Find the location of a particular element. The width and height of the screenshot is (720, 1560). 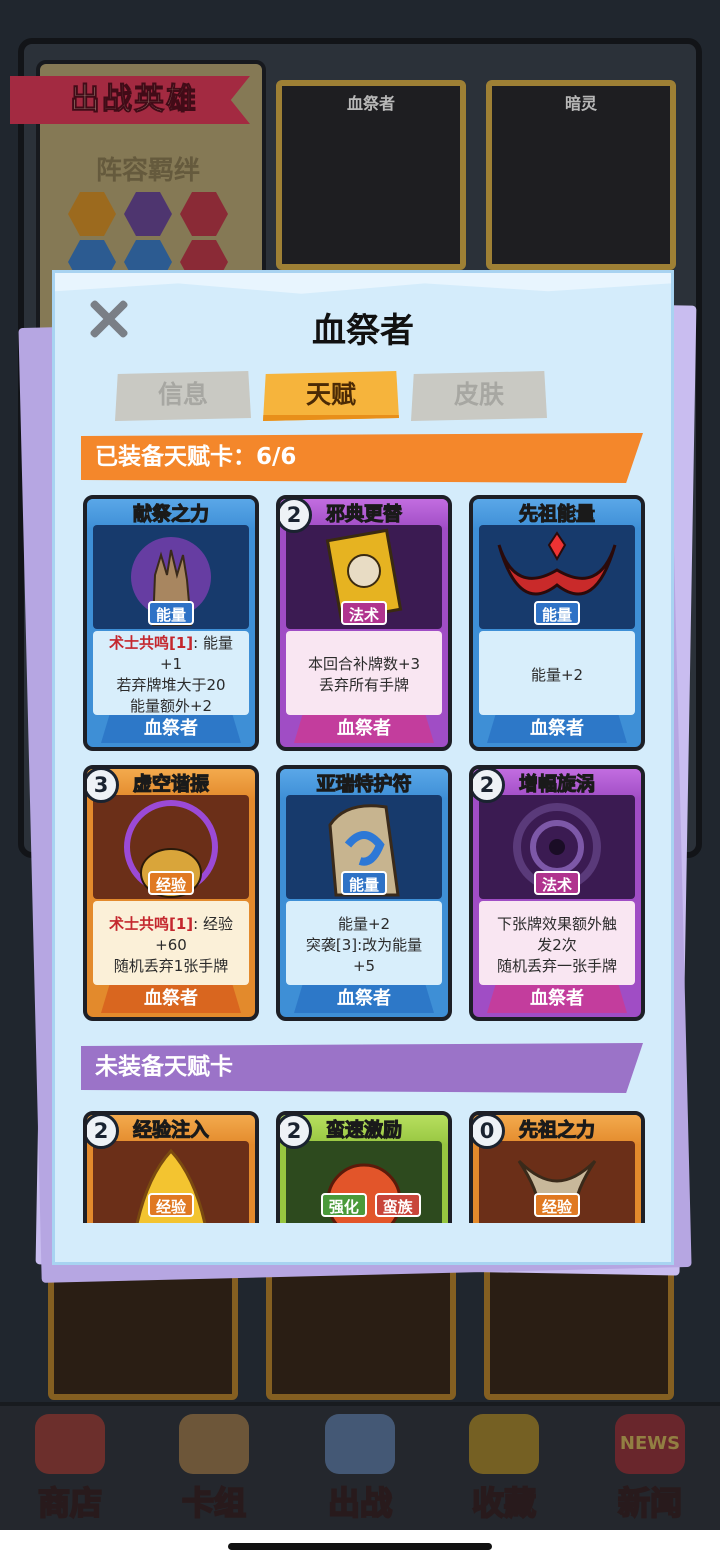

card-description: 术士共鸣[1]: 经验 +60 随机丢弃1张手牌 is located at coordinates (171, 943).